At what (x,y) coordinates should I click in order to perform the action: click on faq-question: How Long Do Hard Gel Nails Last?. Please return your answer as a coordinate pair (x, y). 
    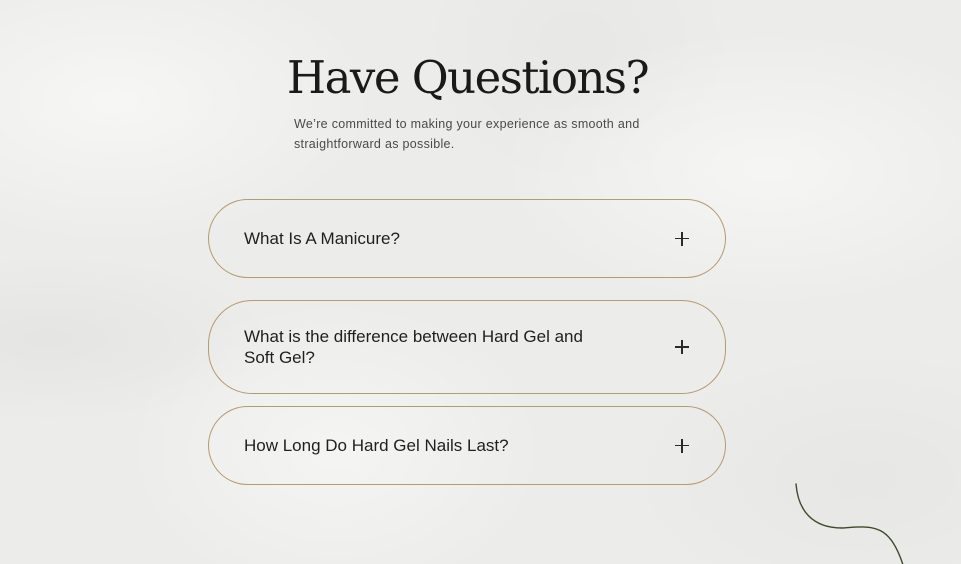
    Looking at the image, I should click on (376, 445).